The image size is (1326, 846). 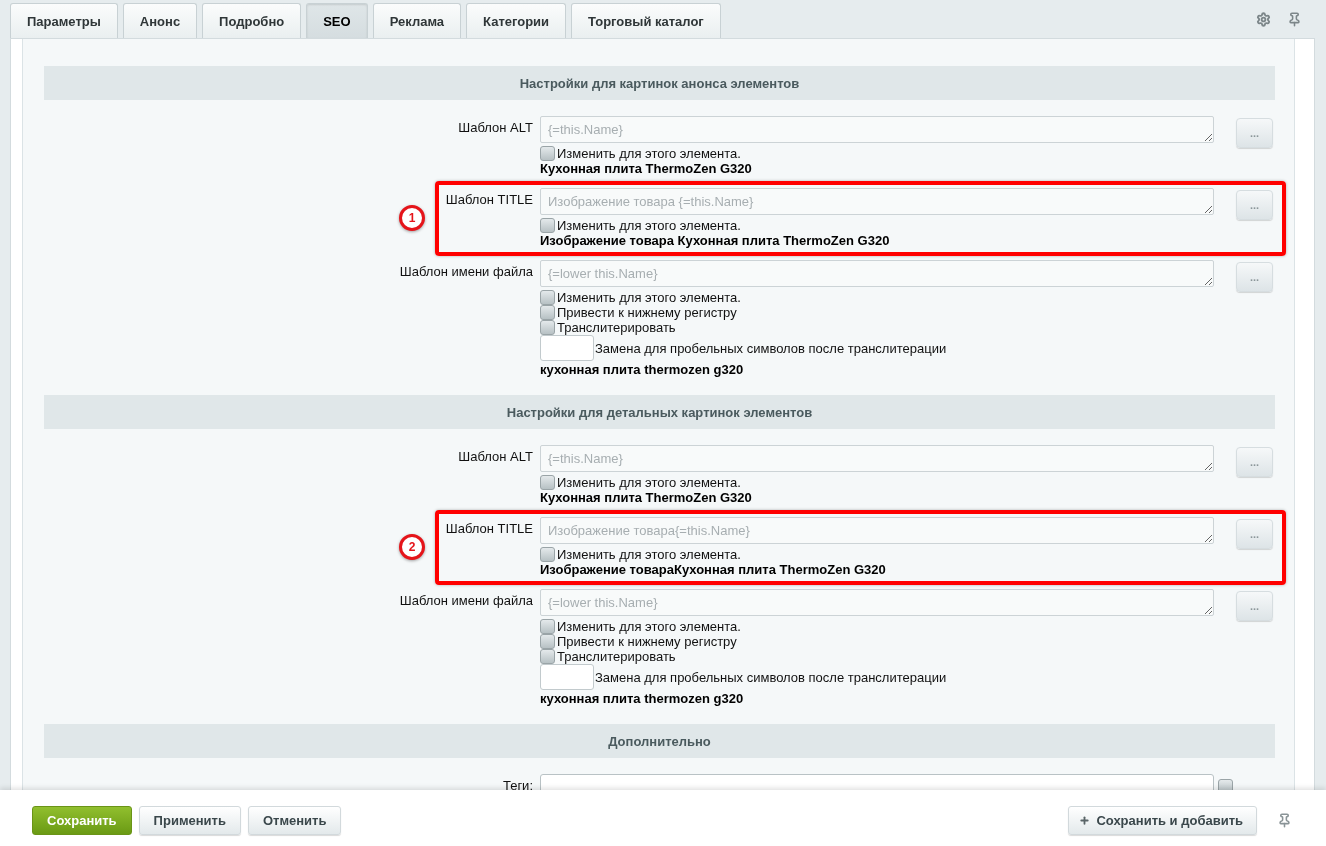 I want to click on preview-text: Изображение товараКухонная плита ThermoZen G320, so click(x=713, y=569).